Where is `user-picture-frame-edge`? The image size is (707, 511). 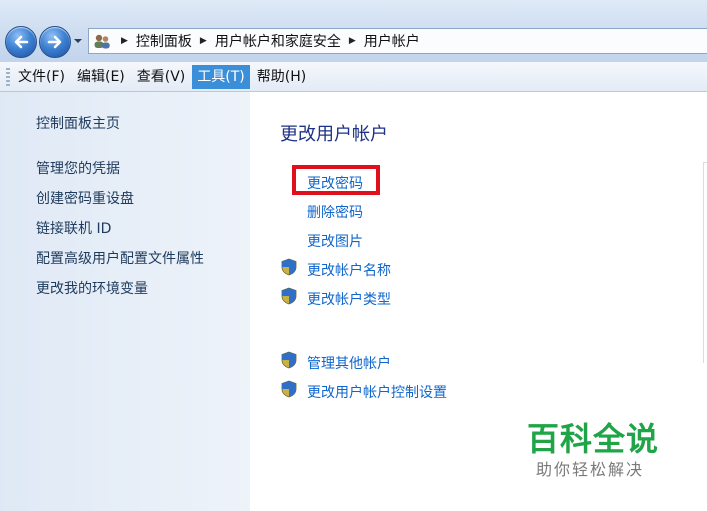 user-picture-frame-edge is located at coordinates (705, 262).